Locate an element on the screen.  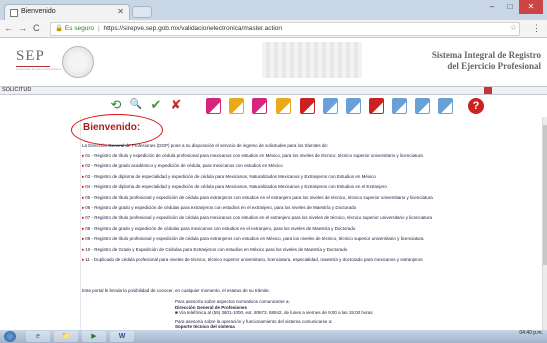
action-toolbar: ⟲ 🔍 ✔ ✘ ? is located at coordinates (273, 106).